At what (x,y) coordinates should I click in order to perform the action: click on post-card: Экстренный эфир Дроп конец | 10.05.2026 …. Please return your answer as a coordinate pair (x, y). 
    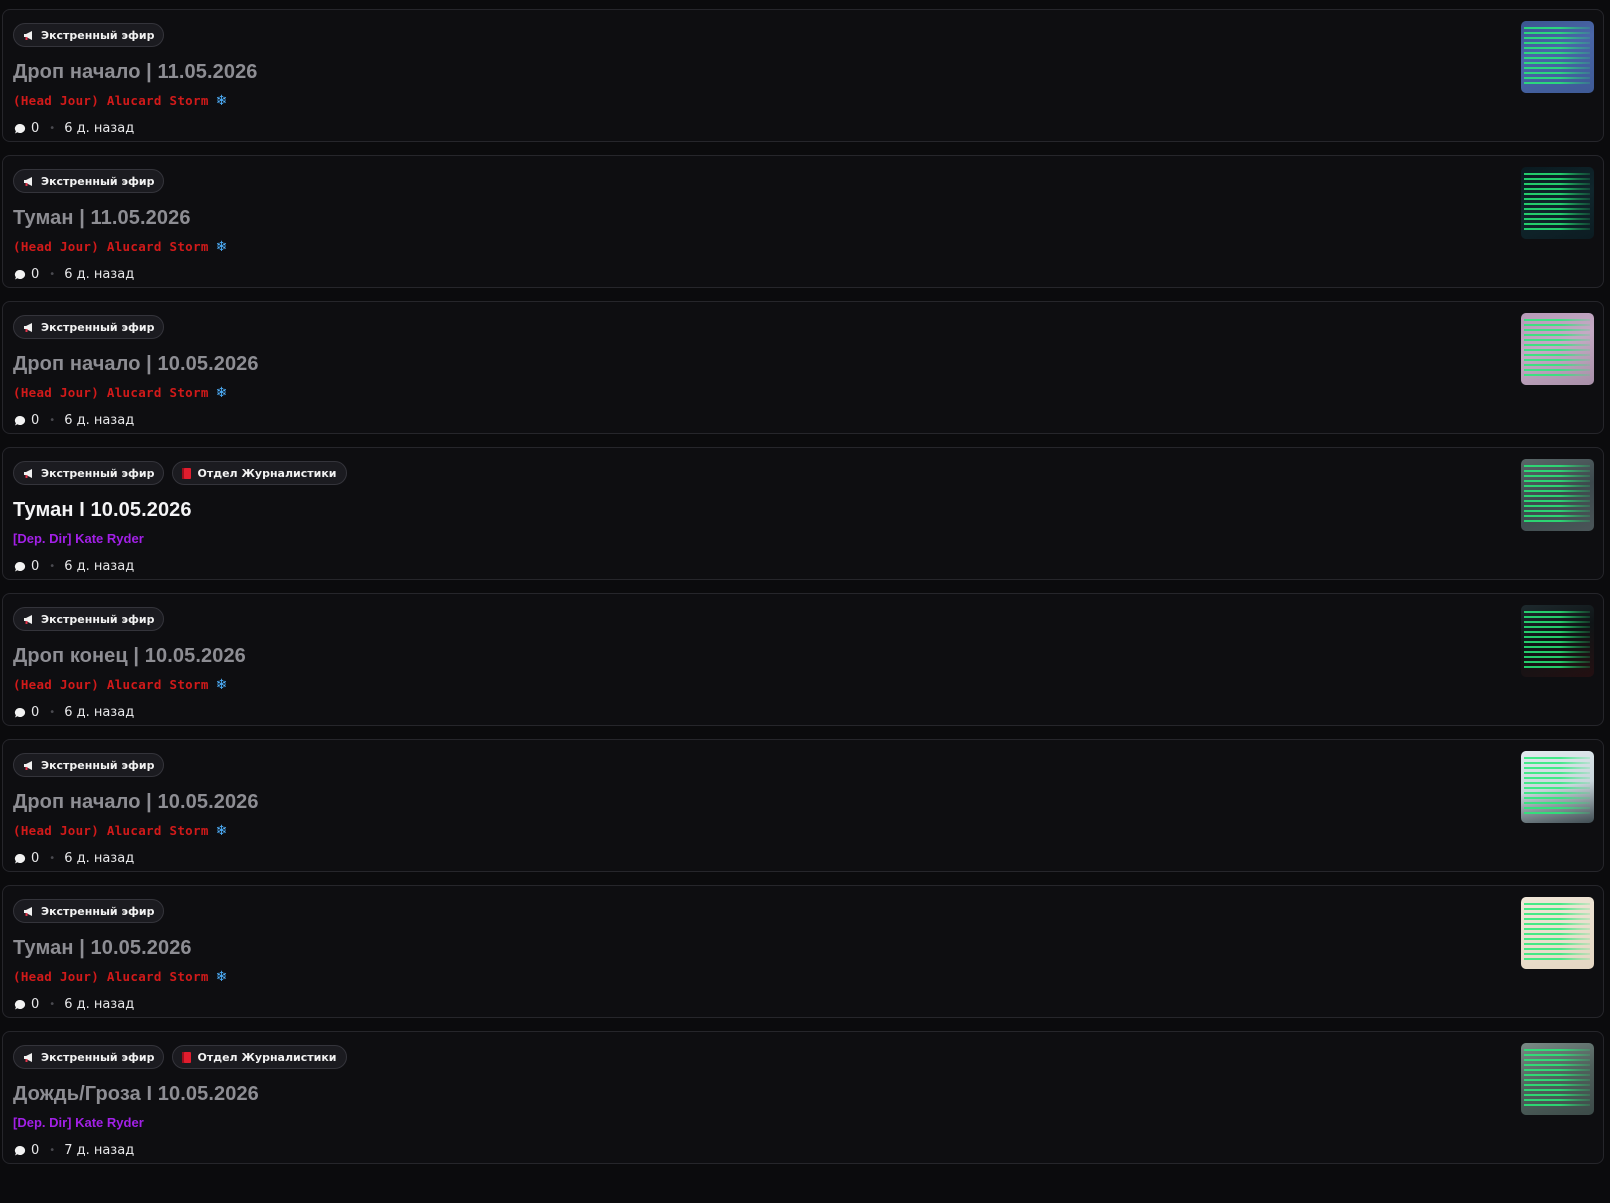
    Looking at the image, I should click on (803, 659).